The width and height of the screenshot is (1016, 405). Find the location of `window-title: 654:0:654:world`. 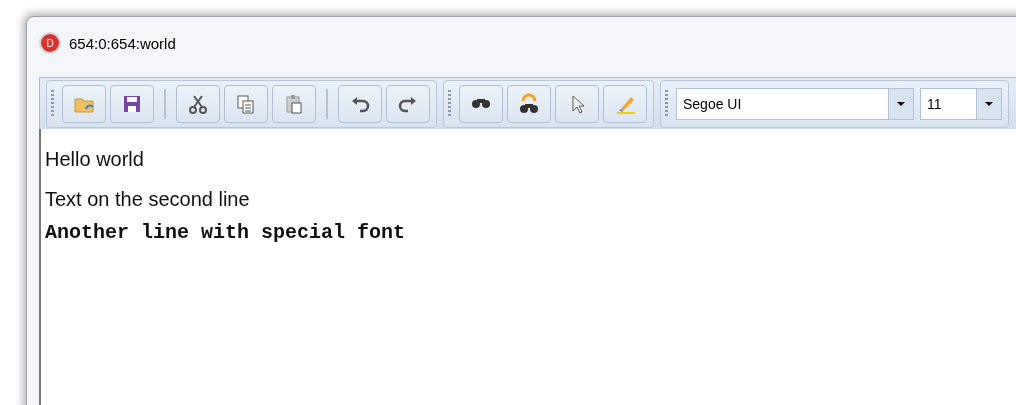

window-title: 654:0:654:world is located at coordinates (122, 43).